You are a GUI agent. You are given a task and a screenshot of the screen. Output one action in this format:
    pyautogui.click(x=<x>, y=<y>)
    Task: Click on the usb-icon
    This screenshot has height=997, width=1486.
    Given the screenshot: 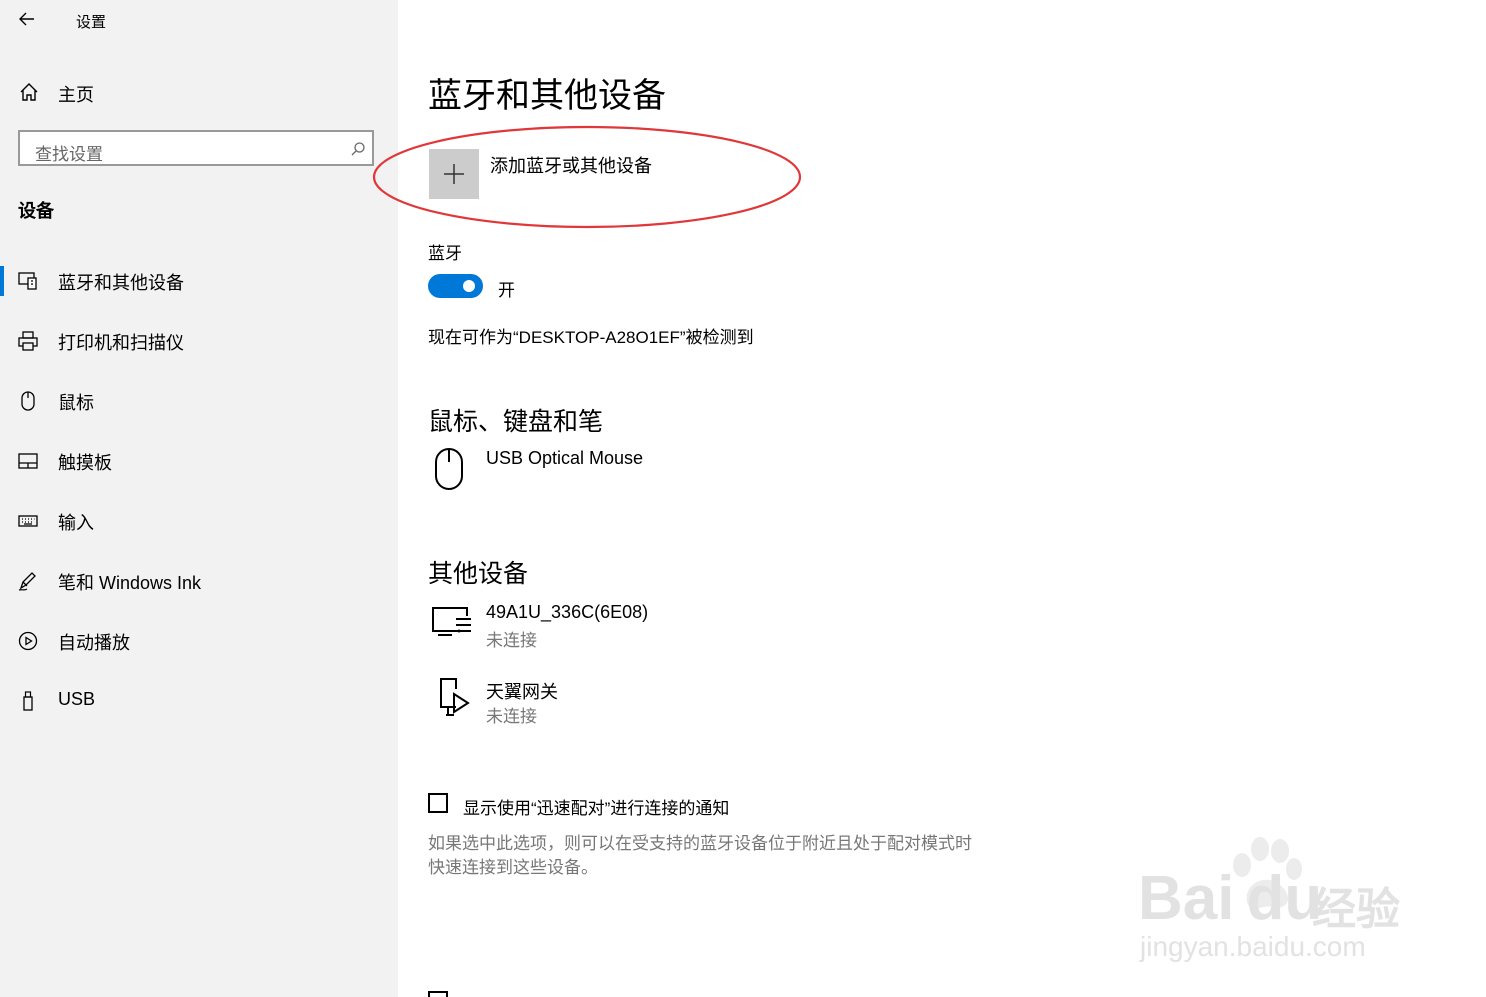 What is the action you would take?
    pyautogui.click(x=28, y=701)
    